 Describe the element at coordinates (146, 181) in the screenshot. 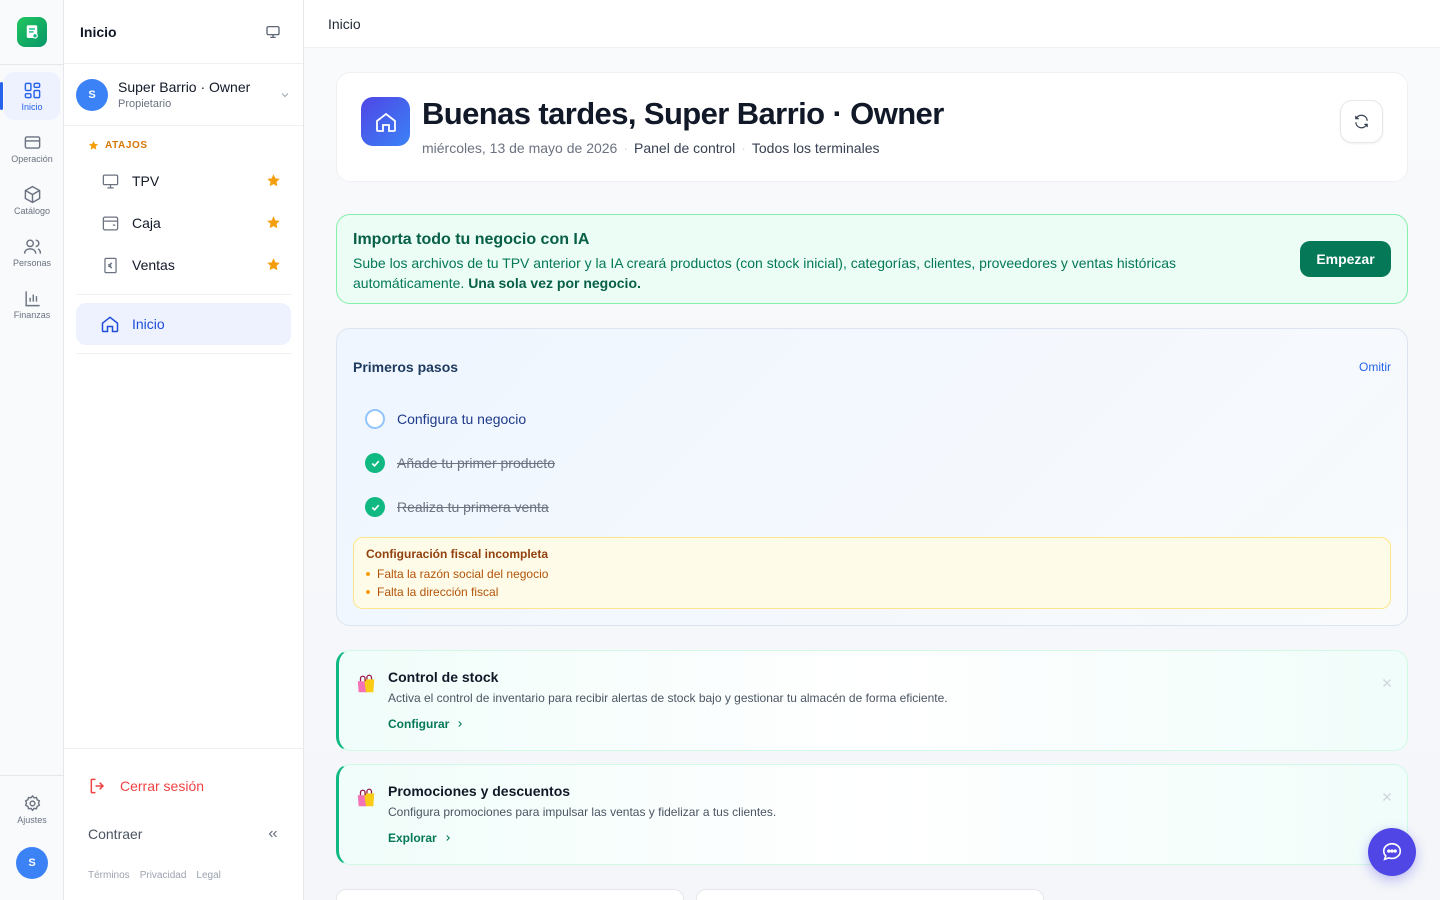

I see `shortcut-label: TPV` at that location.